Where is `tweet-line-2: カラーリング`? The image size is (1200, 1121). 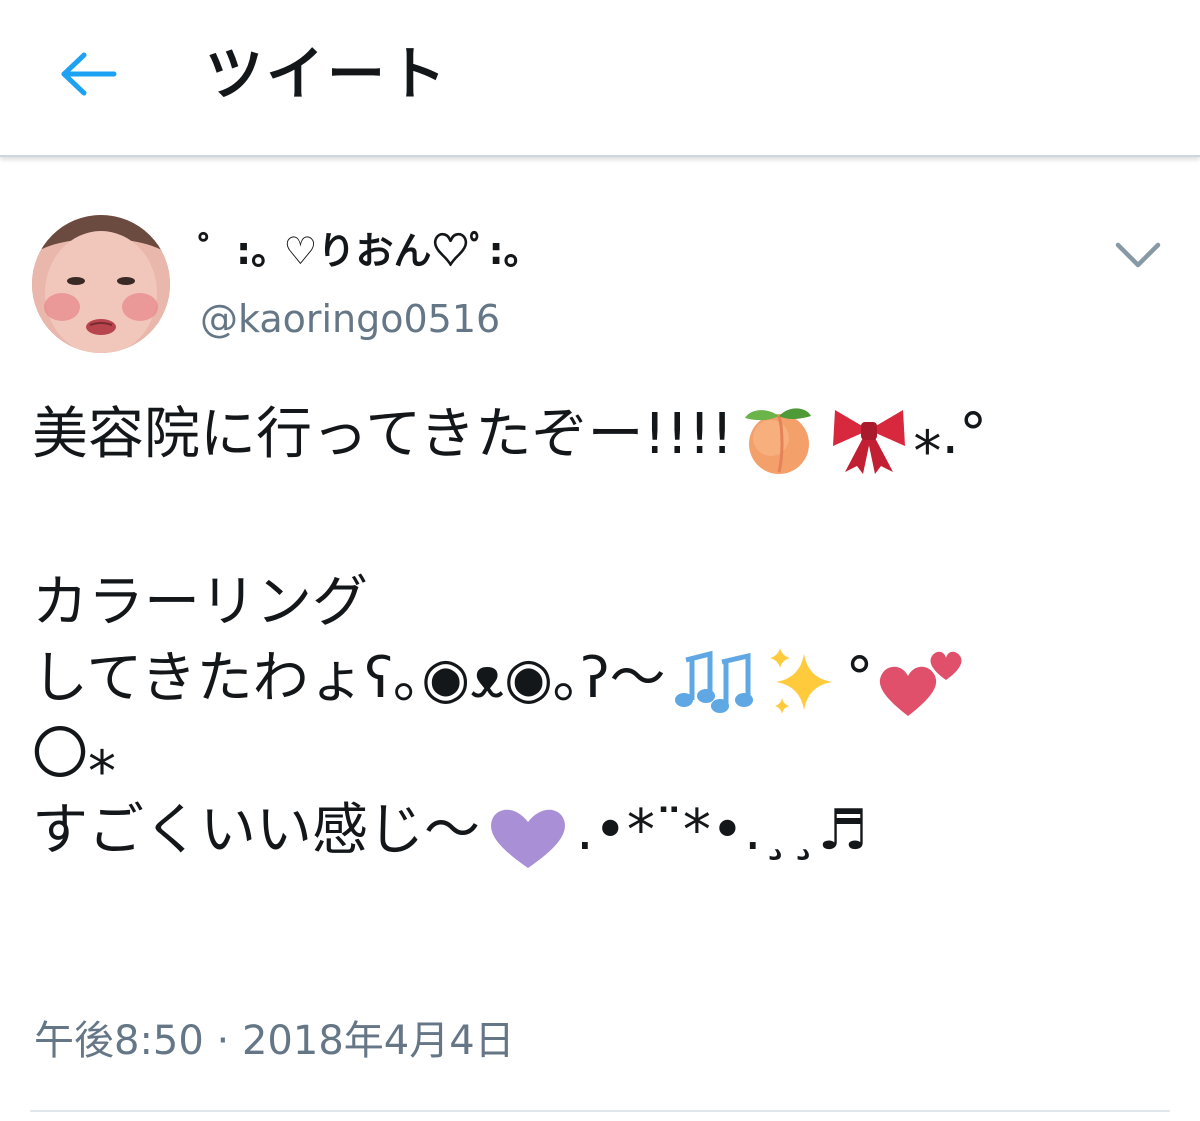
tweet-line-2: カラーリング is located at coordinates (200, 602).